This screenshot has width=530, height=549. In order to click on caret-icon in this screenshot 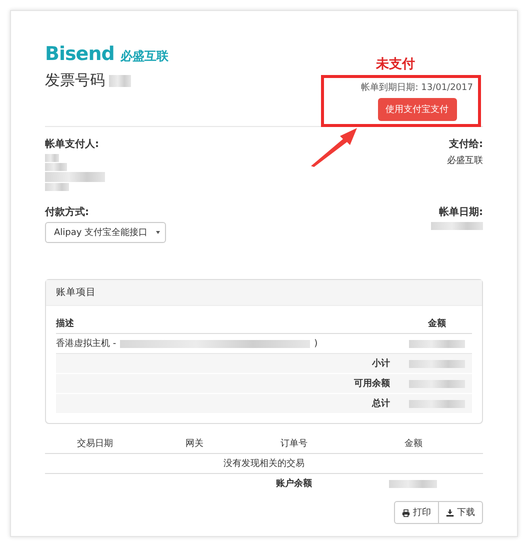, I will do `click(158, 232)`.